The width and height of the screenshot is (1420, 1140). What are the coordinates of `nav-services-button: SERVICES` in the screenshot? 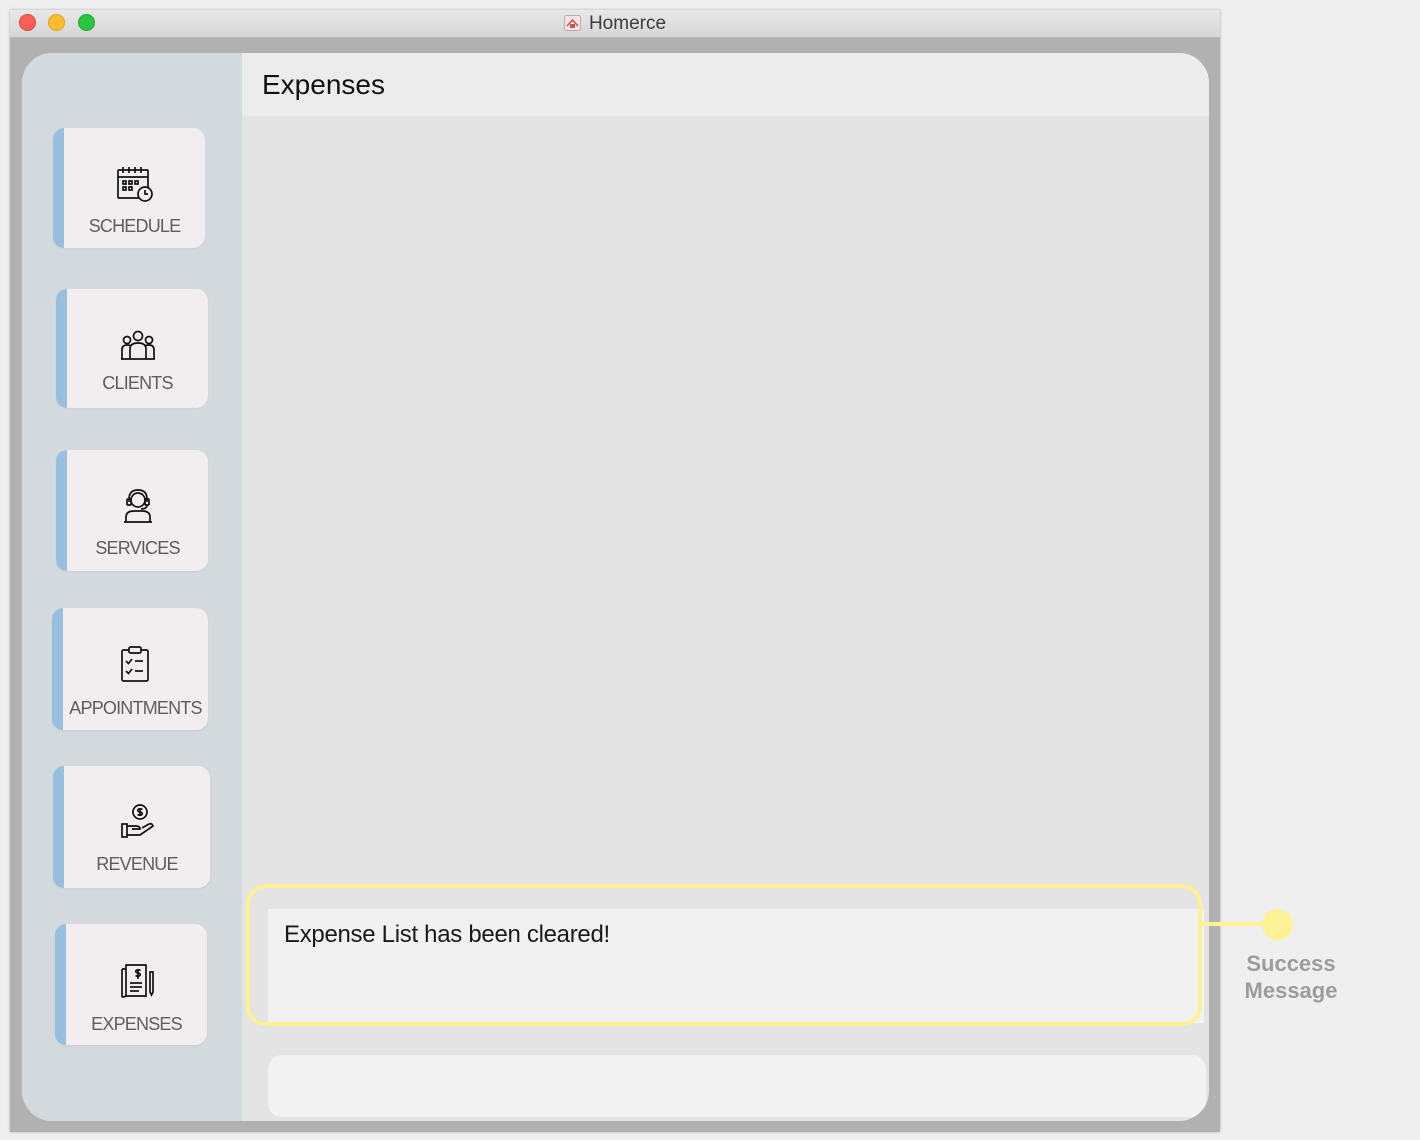 It's located at (132, 510).